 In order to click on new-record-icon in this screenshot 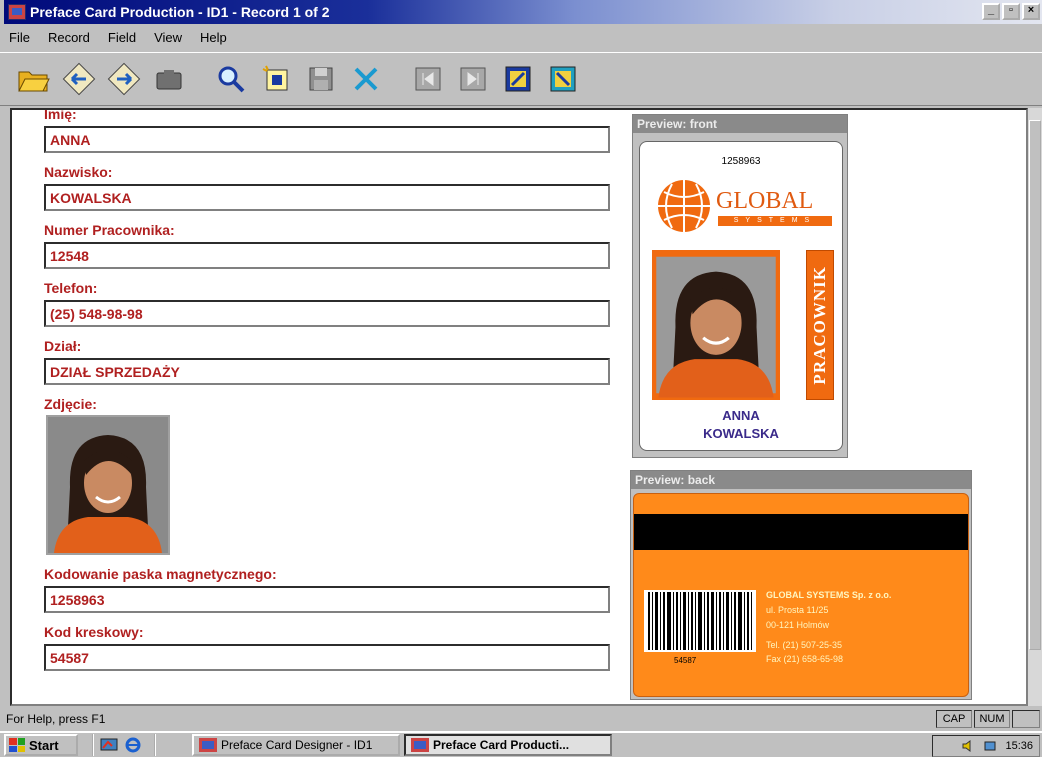, I will do `click(275, 78)`.